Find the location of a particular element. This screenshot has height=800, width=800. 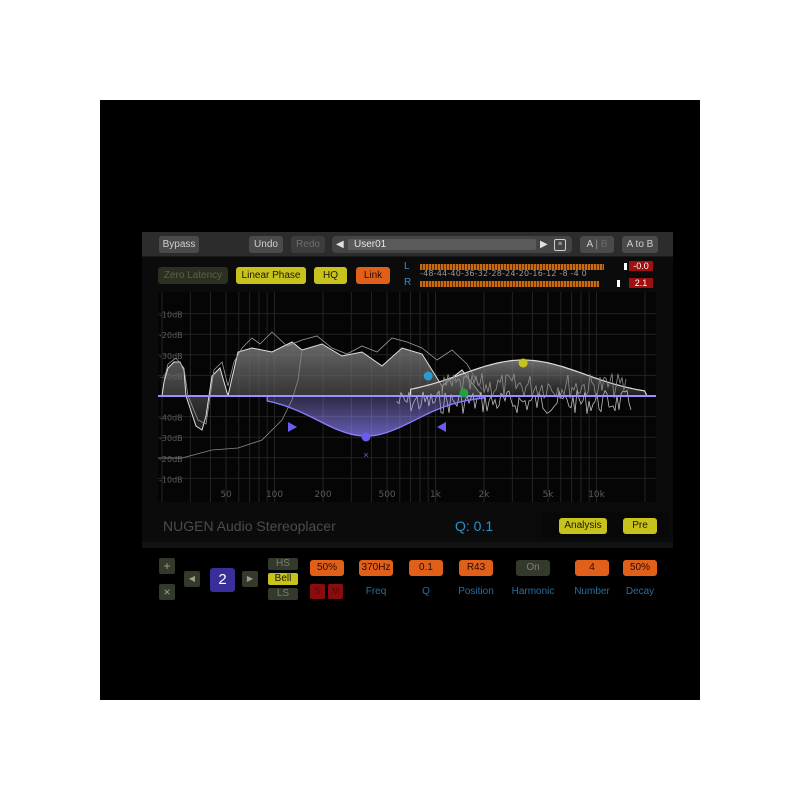

plus-icon: + is located at coordinates (167, 566).